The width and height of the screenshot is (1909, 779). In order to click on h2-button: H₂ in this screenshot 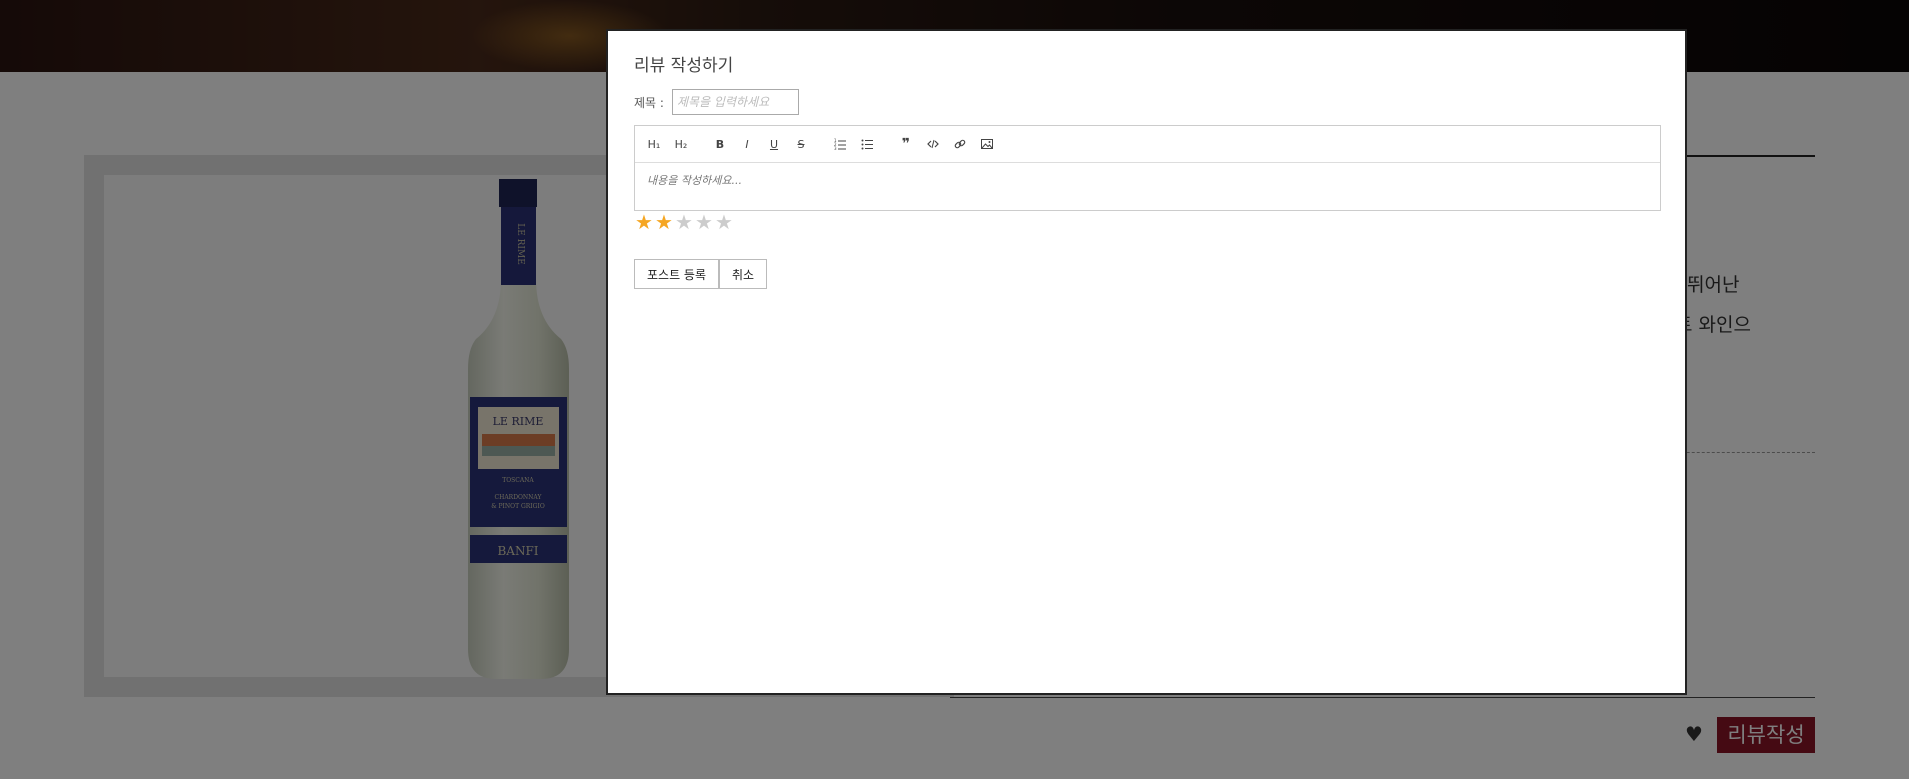, I will do `click(681, 144)`.